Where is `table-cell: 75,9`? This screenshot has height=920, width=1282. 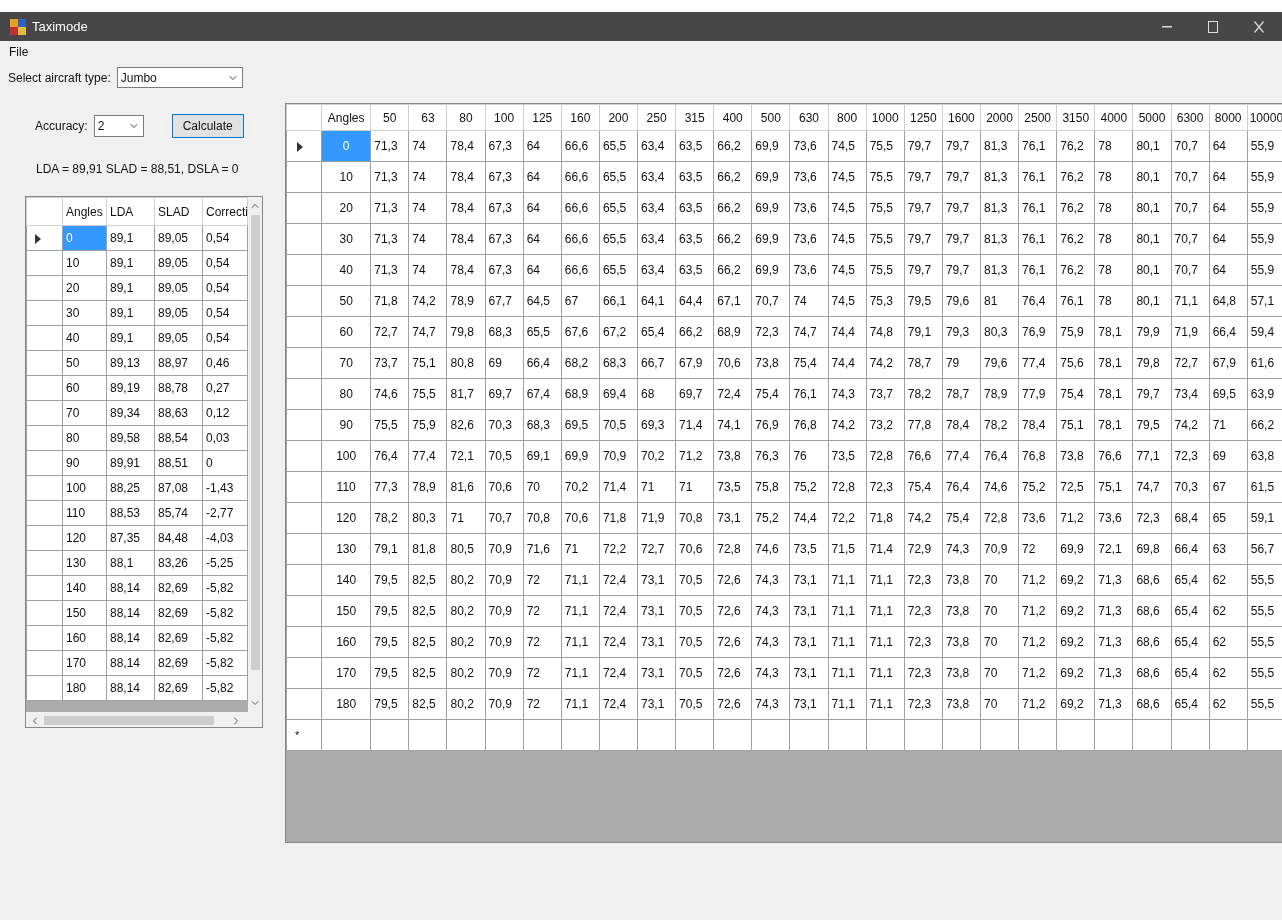
table-cell: 75,9 is located at coordinates (1075, 332).